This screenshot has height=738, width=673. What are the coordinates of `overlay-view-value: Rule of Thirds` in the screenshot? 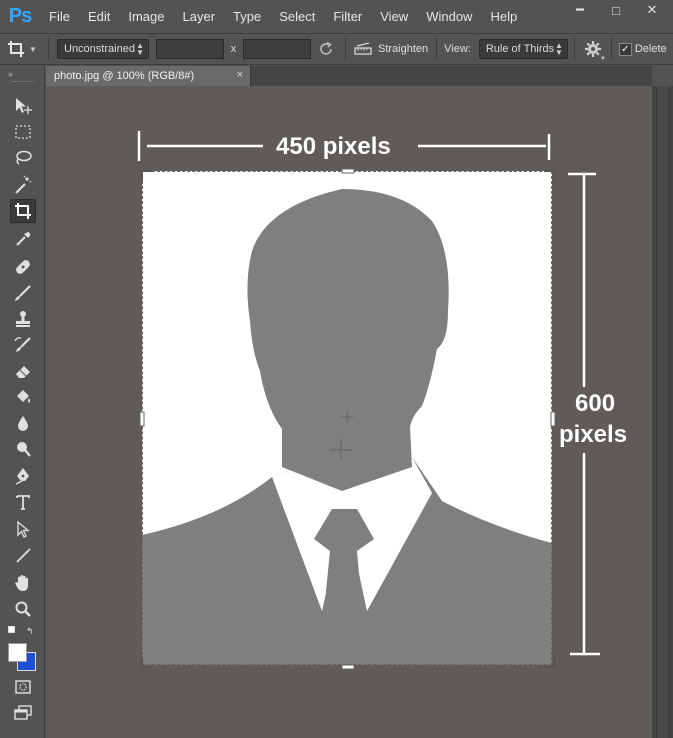 It's located at (520, 49).